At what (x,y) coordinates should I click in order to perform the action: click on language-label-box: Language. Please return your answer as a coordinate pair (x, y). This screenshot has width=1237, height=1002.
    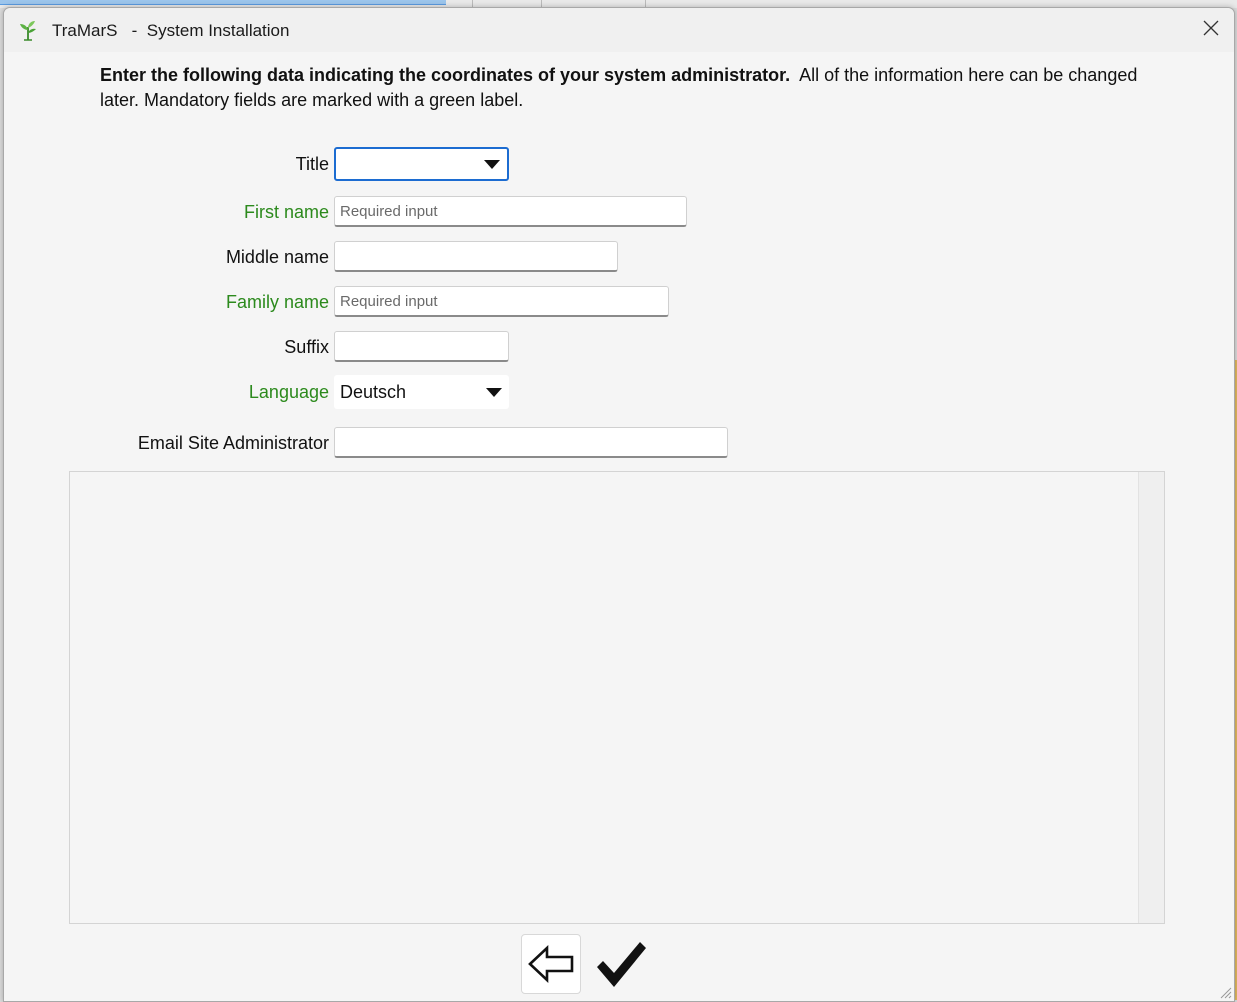
    Looking at the image, I should click on (166, 392).